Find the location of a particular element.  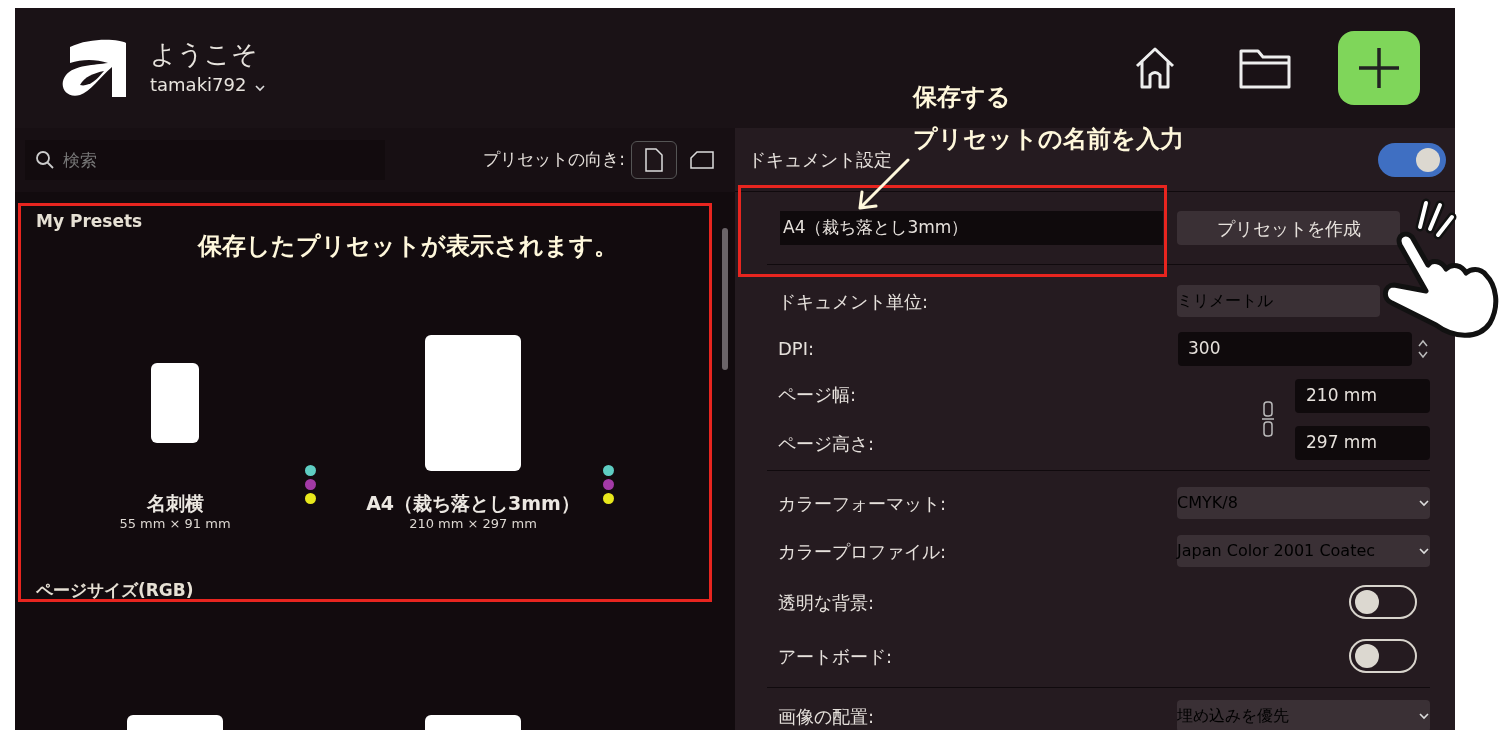

account-menu: tamaki792 is located at coordinates (208, 84).